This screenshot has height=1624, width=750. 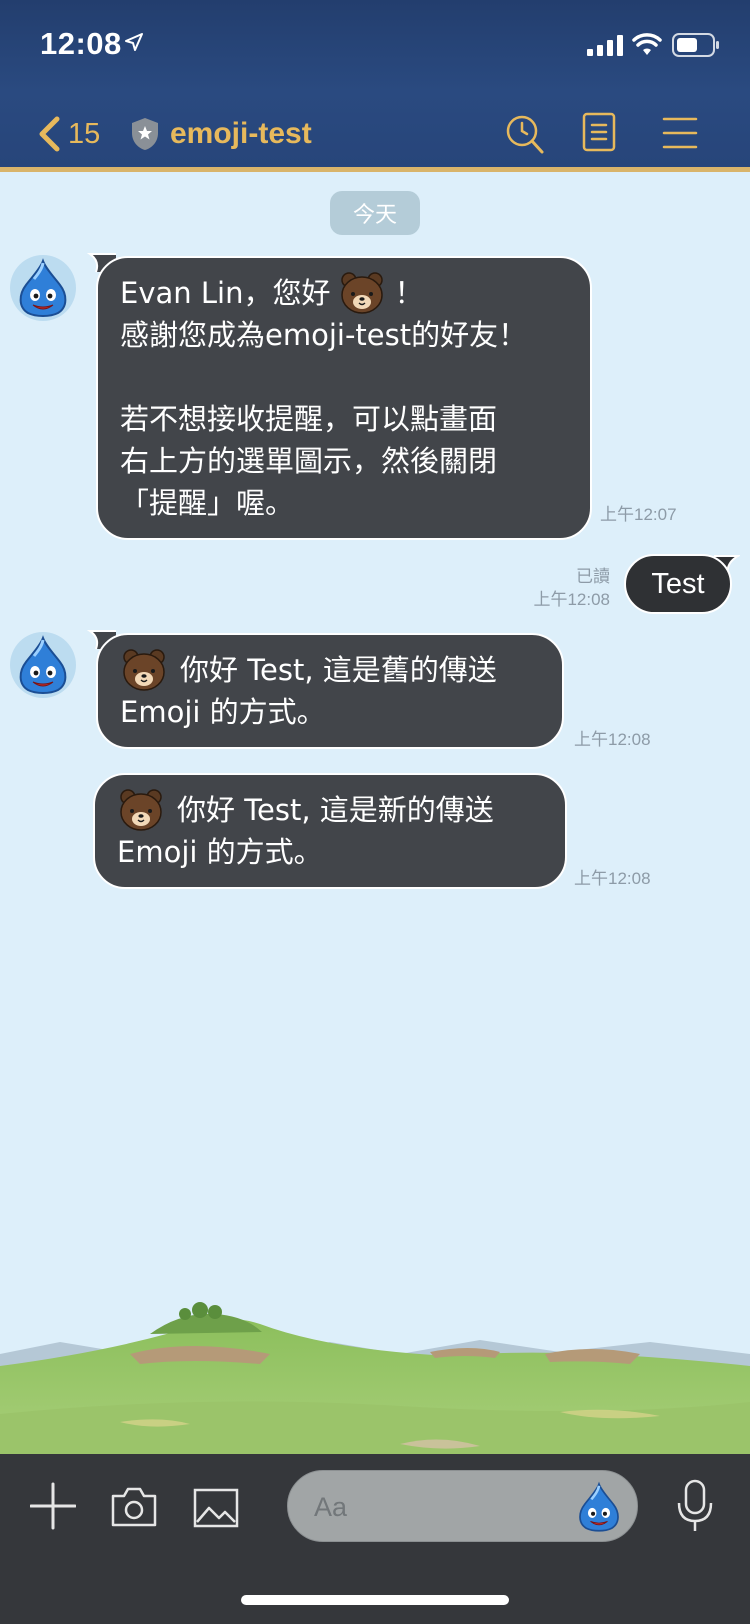 I want to click on message-line: Evan Lin，您好 ！, so click(x=344, y=293).